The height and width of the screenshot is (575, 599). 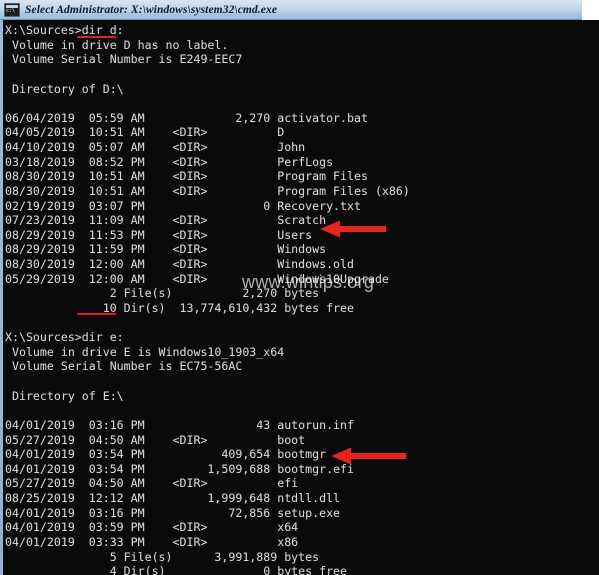 What do you see at coordinates (590, 10) in the screenshot?
I see `titlebar-right-fill` at bounding box center [590, 10].